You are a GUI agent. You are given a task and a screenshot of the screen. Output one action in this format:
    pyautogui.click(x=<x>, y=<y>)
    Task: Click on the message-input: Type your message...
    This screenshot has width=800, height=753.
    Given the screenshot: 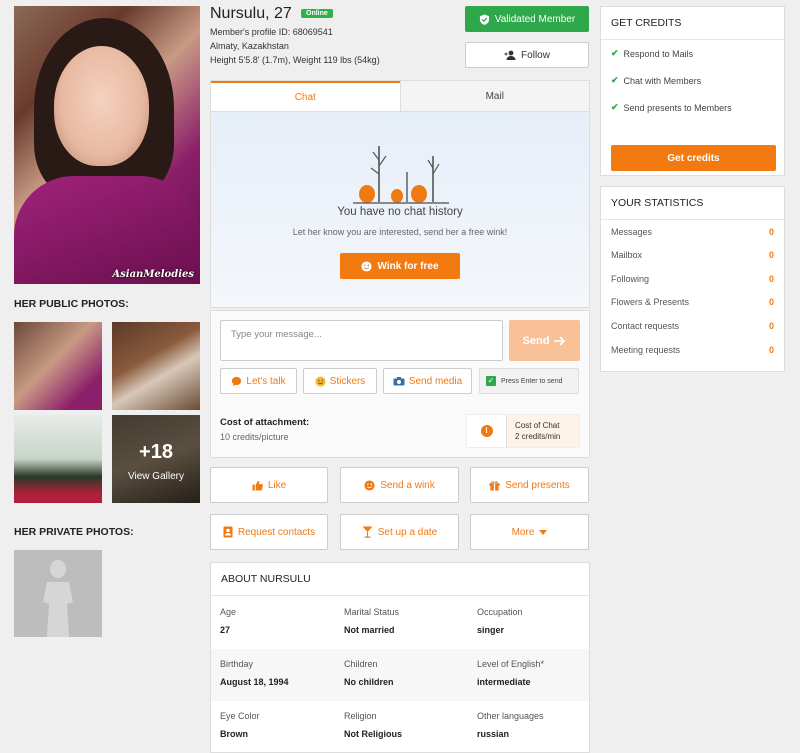 What is the action you would take?
    pyautogui.click(x=361, y=340)
    